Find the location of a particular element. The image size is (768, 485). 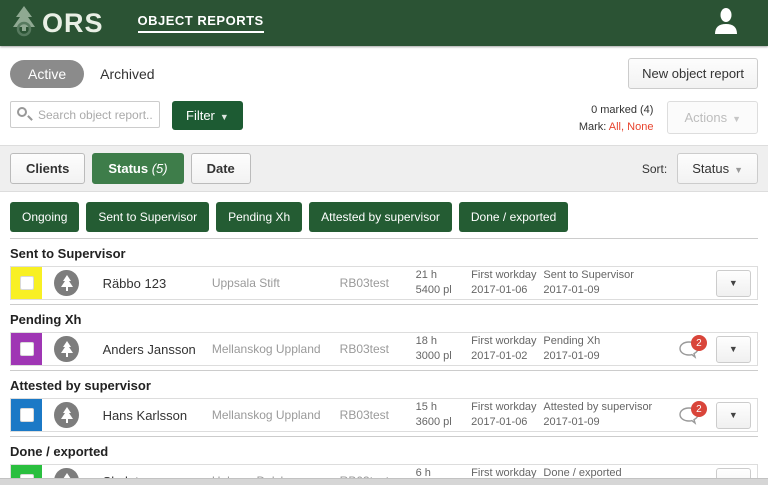

row-status: Sent to Supervisor 2017-01-09 is located at coordinates (609, 283).